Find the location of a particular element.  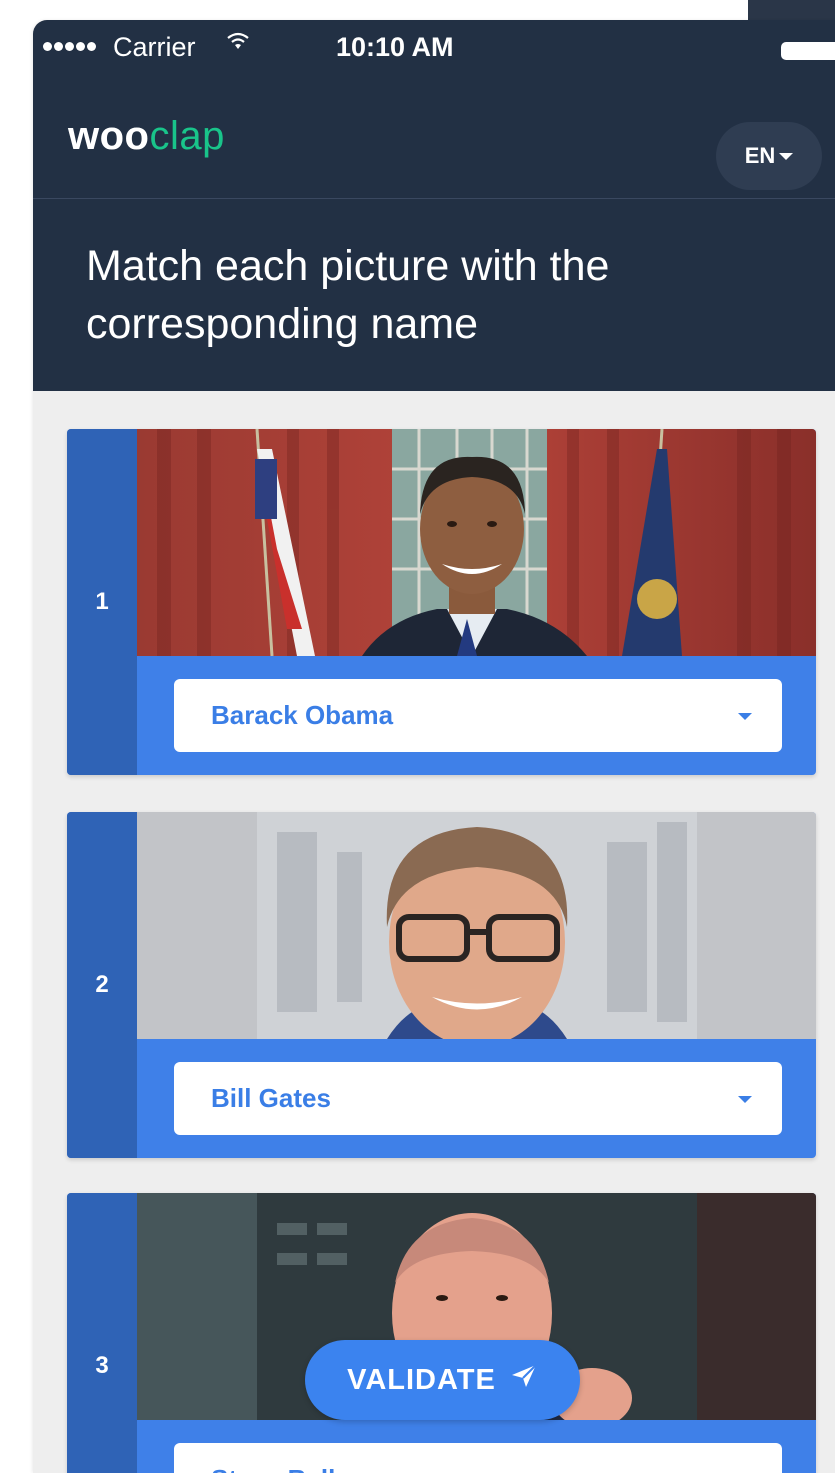

validate-label: VALIDATE is located at coordinates (421, 1379).